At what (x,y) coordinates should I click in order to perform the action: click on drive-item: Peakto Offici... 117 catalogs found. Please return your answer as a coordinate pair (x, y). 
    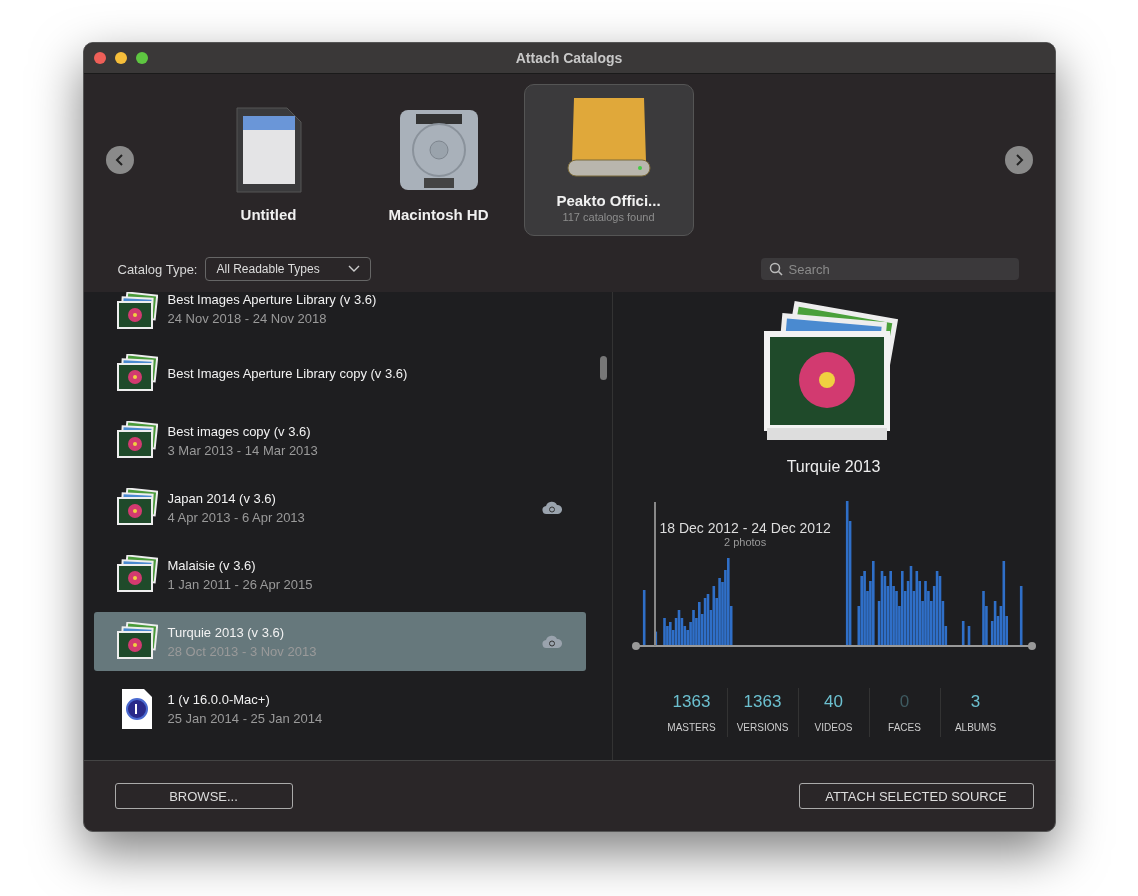
    Looking at the image, I should click on (608, 160).